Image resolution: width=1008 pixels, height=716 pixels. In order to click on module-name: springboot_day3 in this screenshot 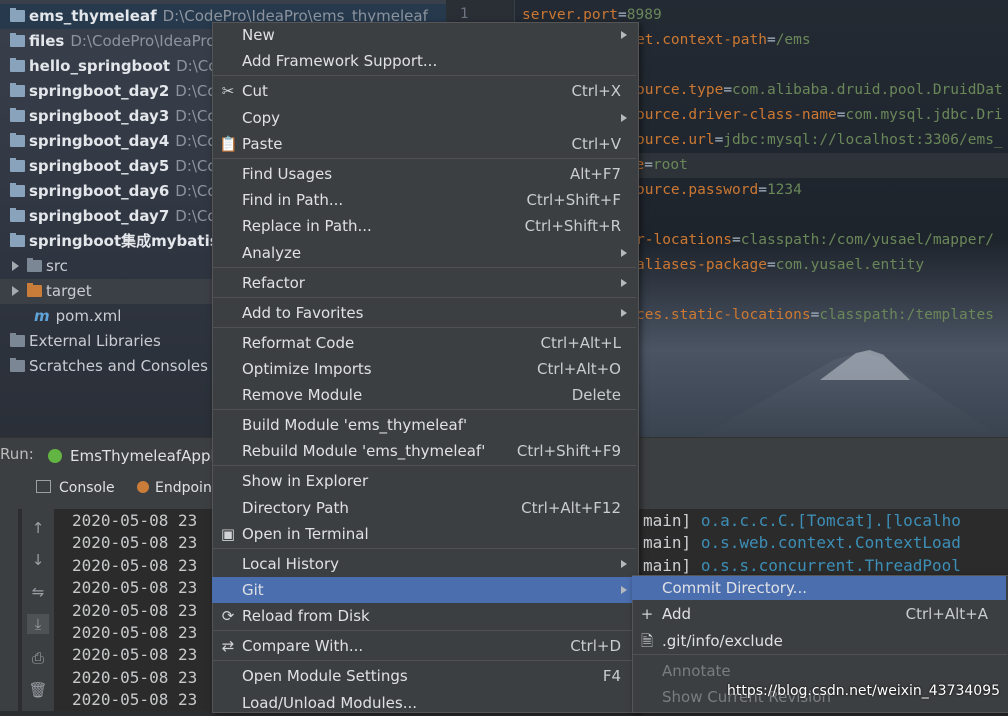, I will do `click(99, 116)`.